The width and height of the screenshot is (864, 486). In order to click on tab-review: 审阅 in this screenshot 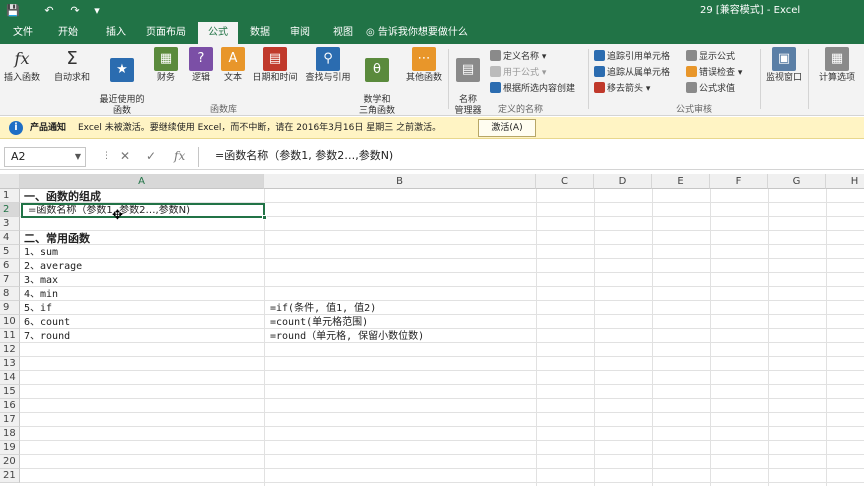, I will do `click(300, 33)`.